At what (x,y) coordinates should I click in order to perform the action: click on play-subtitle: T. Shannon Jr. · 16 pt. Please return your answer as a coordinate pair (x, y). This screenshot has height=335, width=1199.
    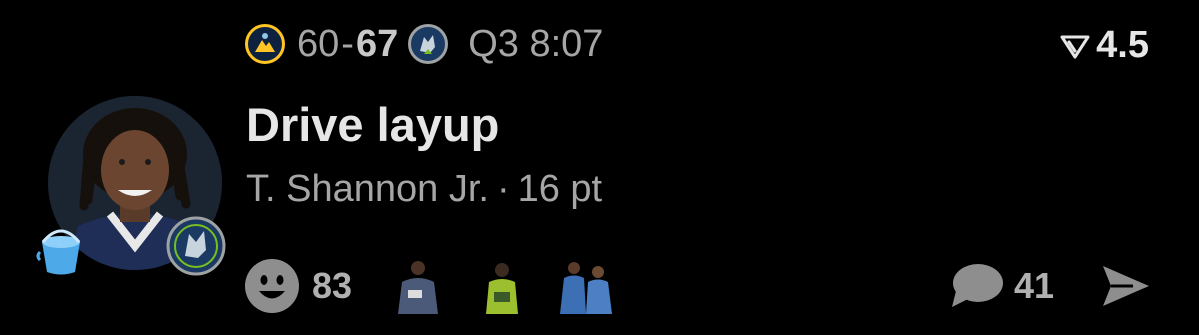
    Looking at the image, I should click on (424, 189).